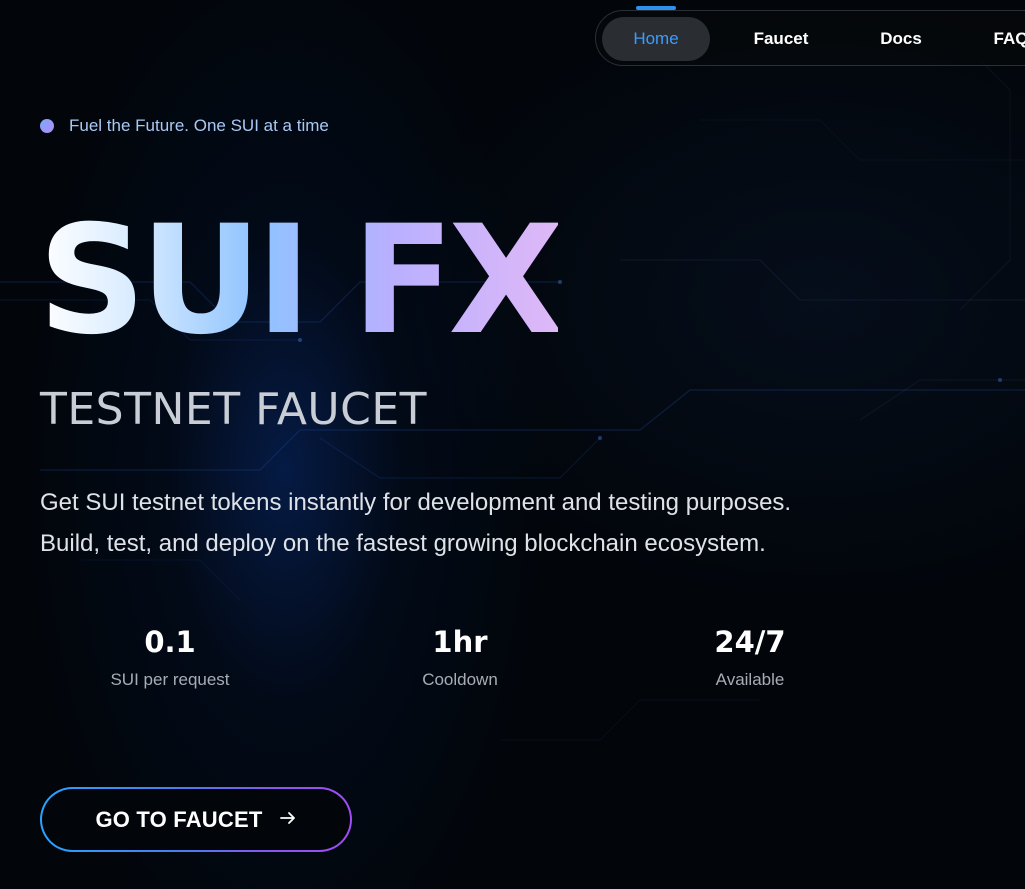  I want to click on hero-subtitle: TESTNET FAUCET, so click(234, 409).